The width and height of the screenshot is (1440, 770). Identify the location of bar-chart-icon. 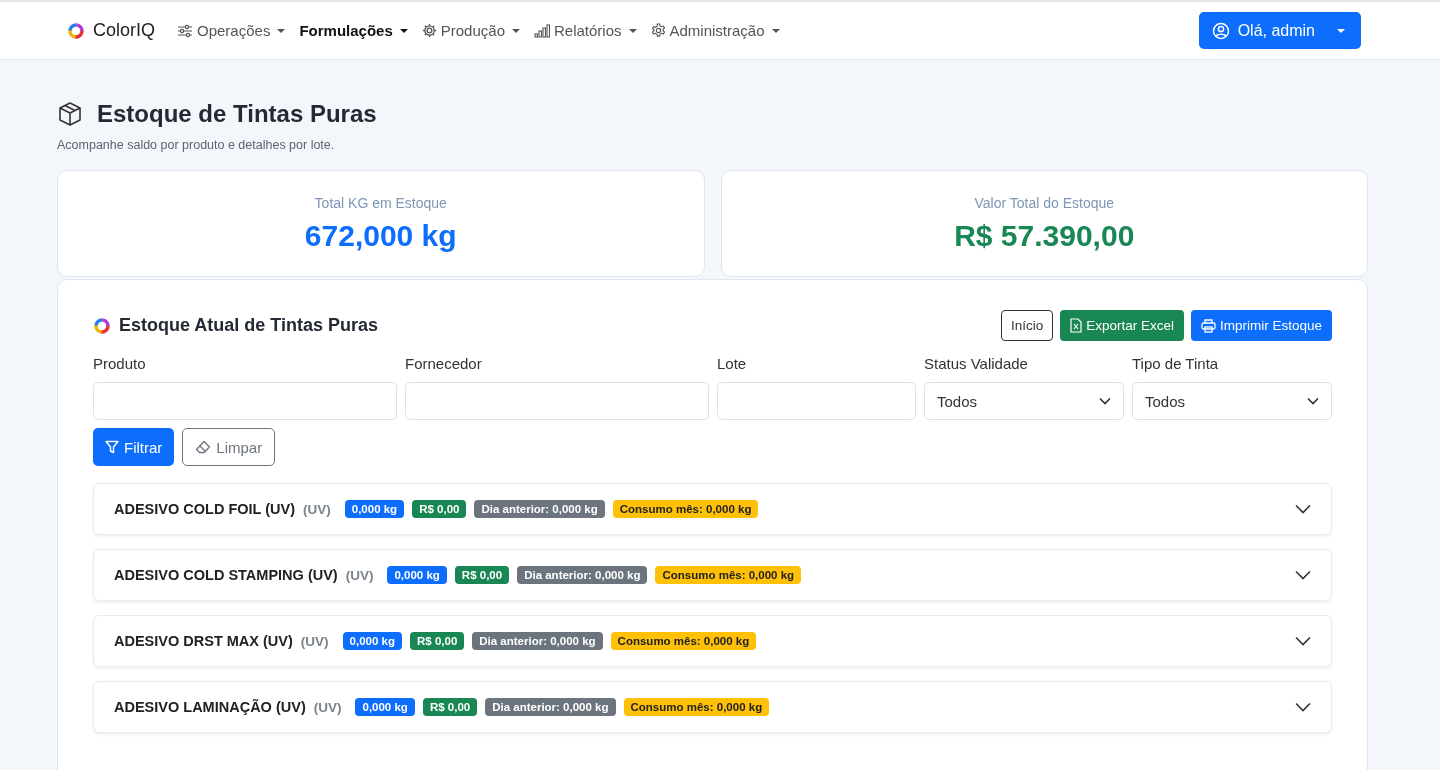
(542, 30).